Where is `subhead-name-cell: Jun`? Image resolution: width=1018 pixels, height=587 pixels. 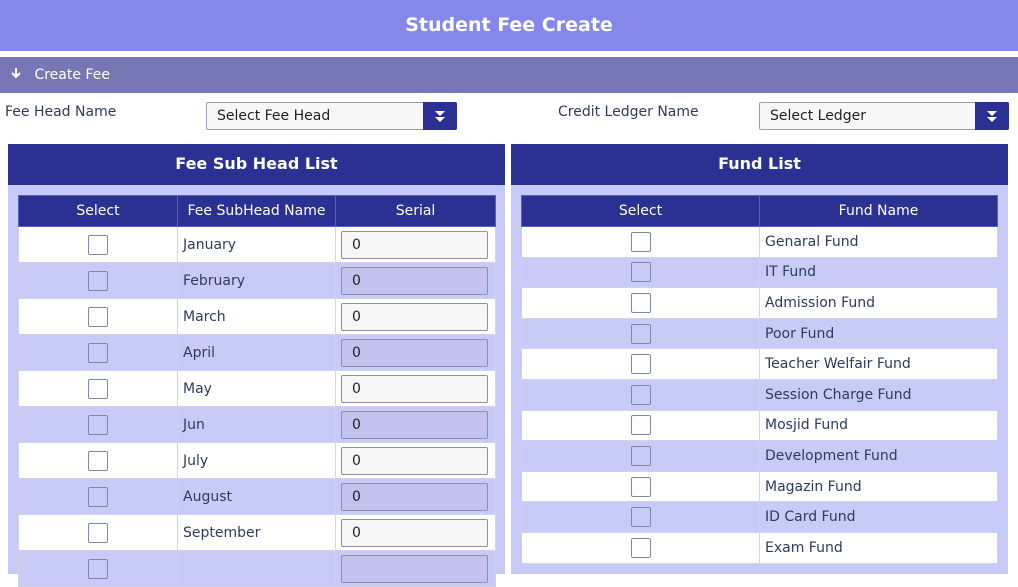
subhead-name-cell: Jun is located at coordinates (256, 424).